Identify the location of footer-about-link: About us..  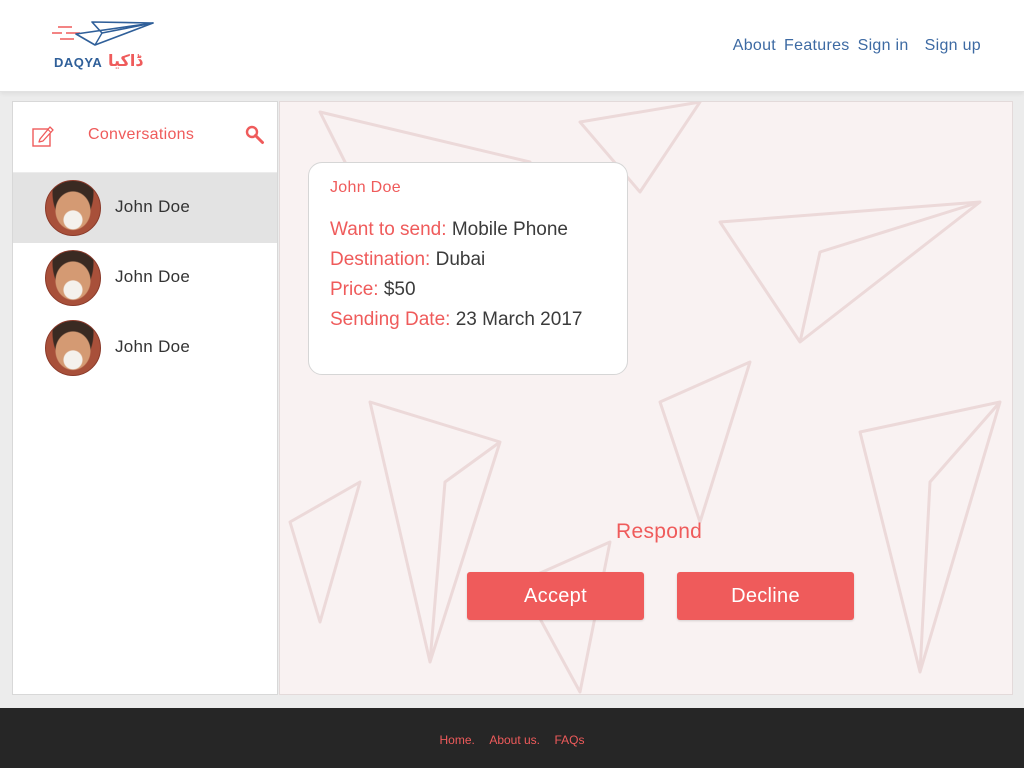
(514, 740).